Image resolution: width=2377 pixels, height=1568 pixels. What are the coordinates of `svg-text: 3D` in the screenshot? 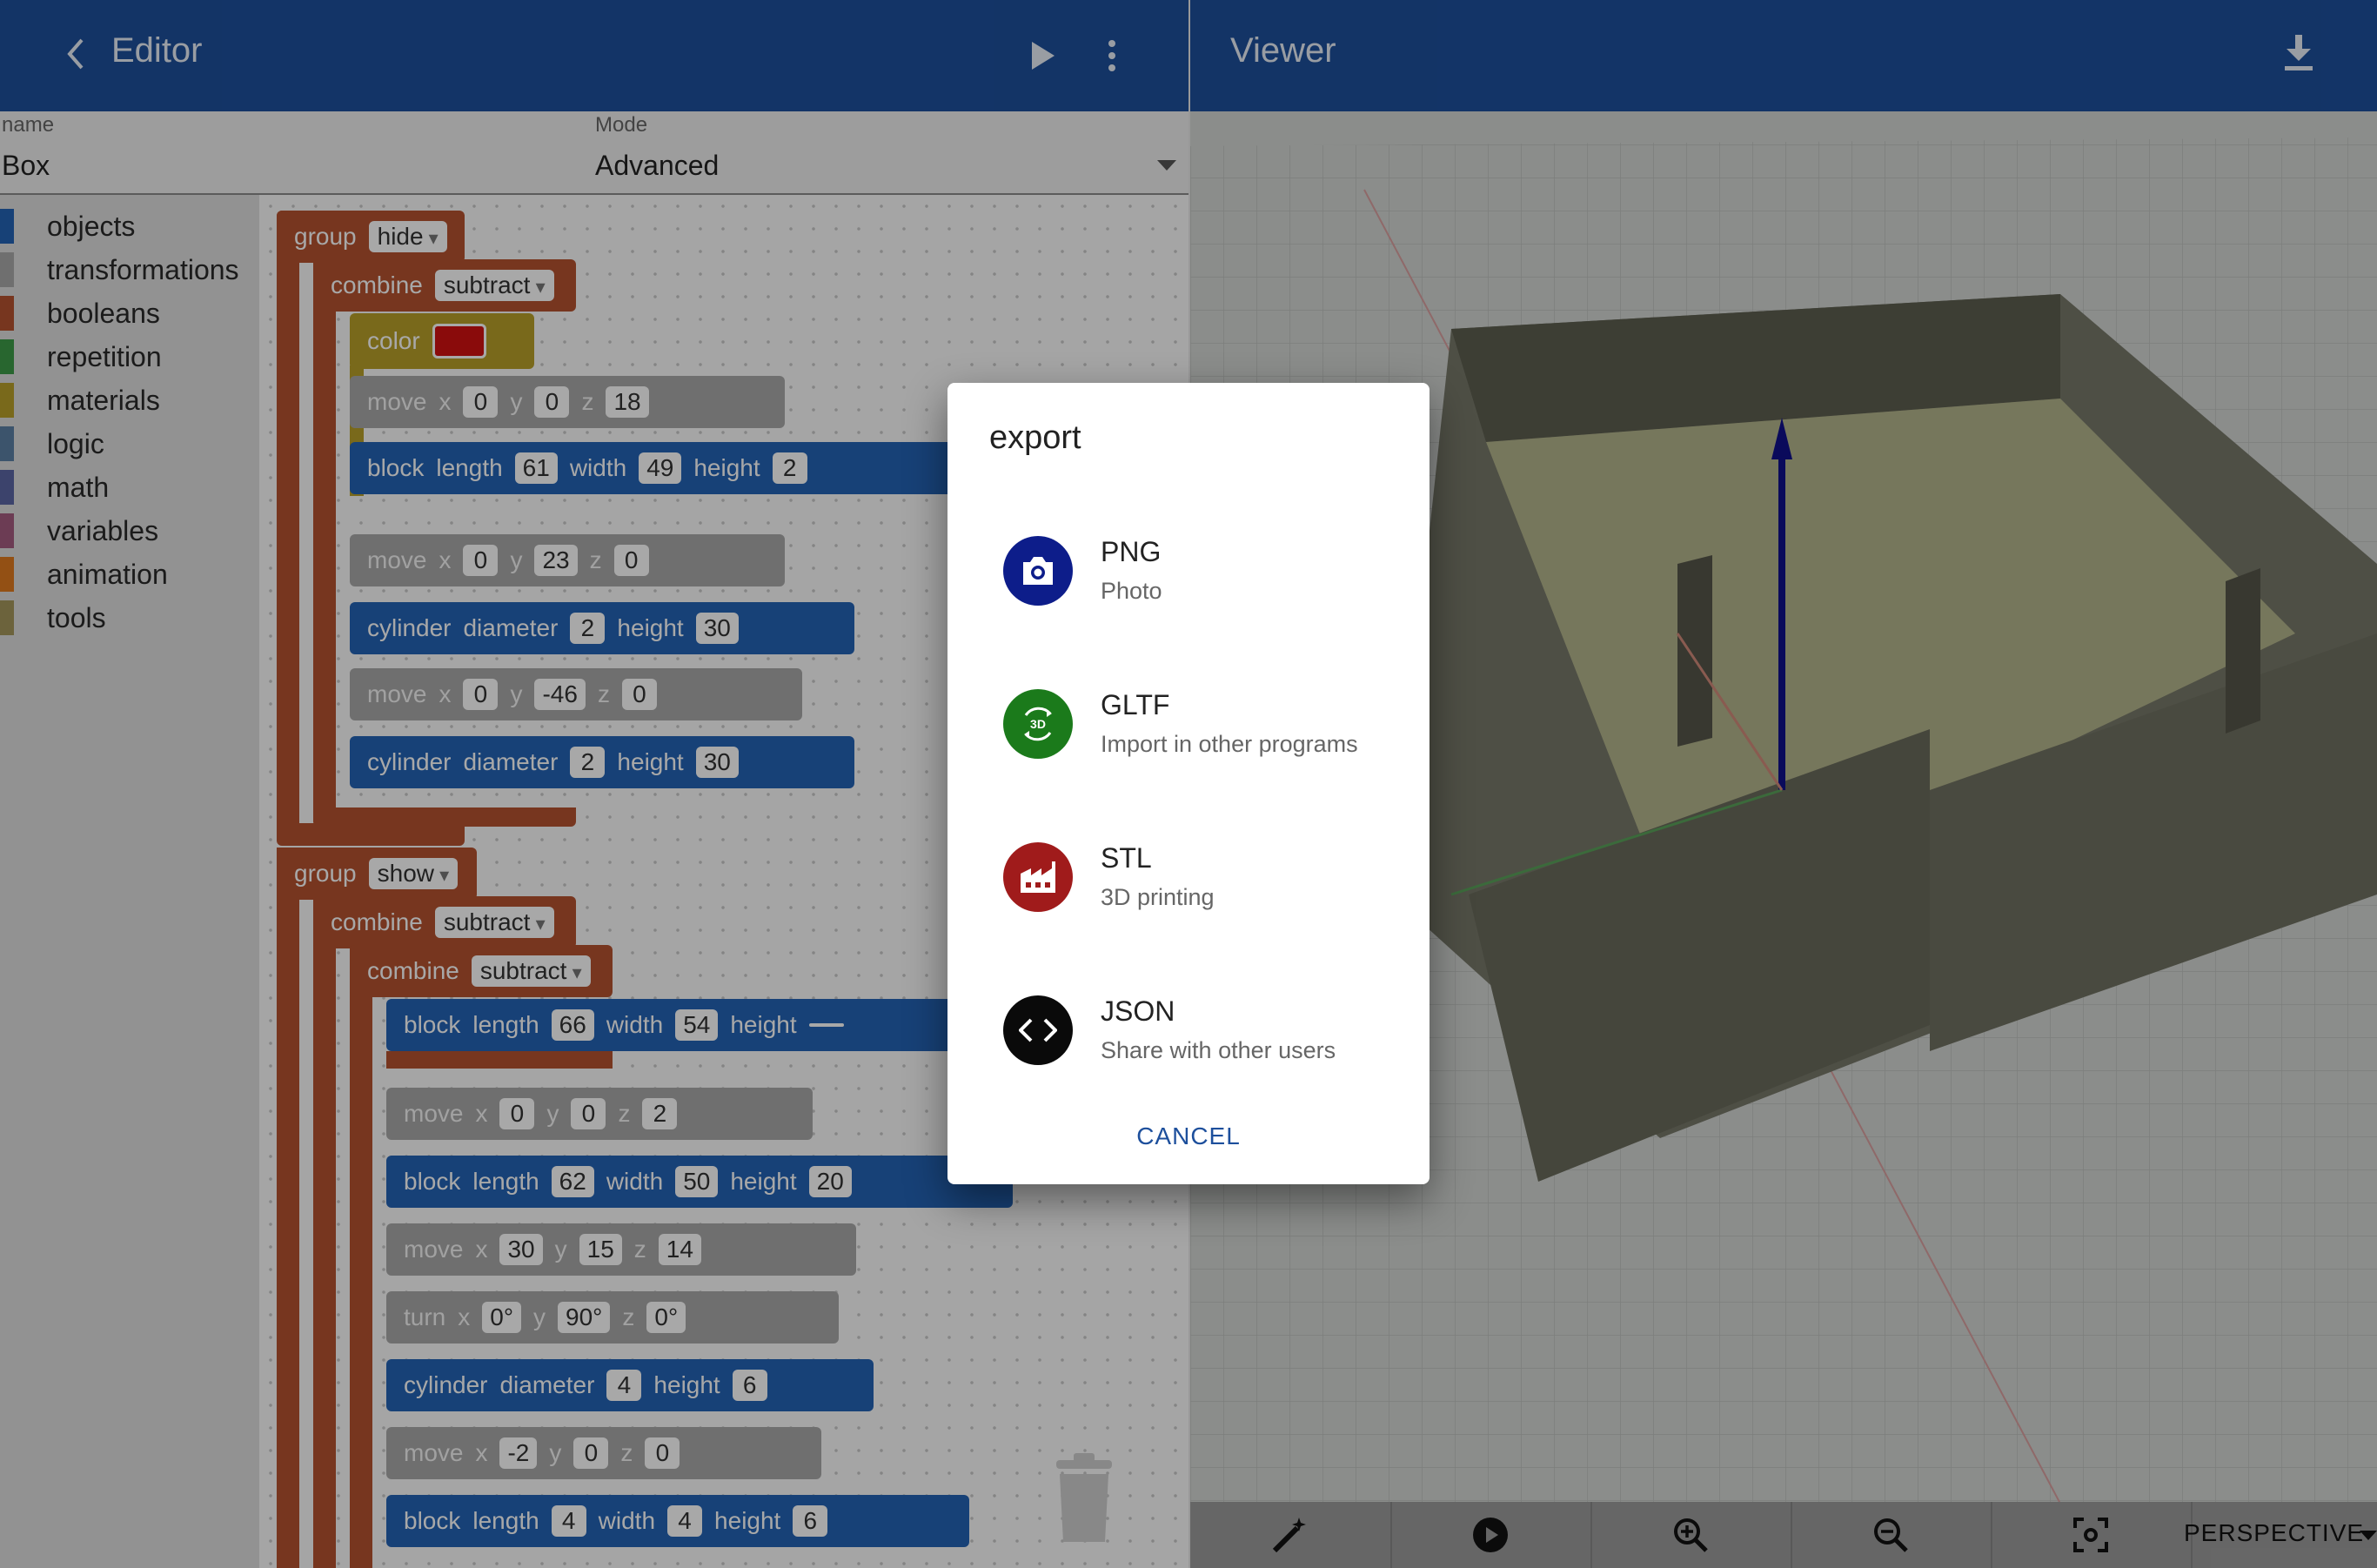 It's located at (1038, 724).